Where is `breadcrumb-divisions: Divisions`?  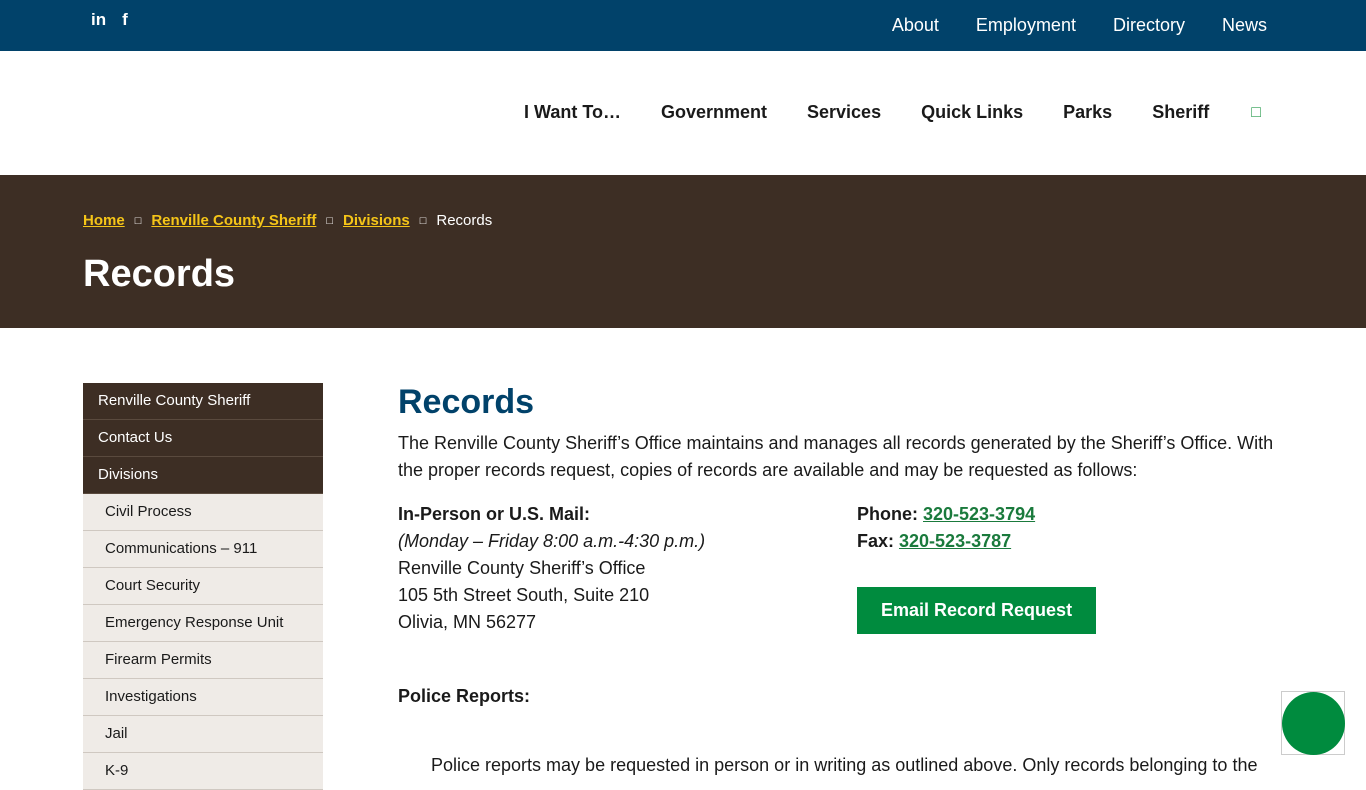 breadcrumb-divisions: Divisions is located at coordinates (376, 220).